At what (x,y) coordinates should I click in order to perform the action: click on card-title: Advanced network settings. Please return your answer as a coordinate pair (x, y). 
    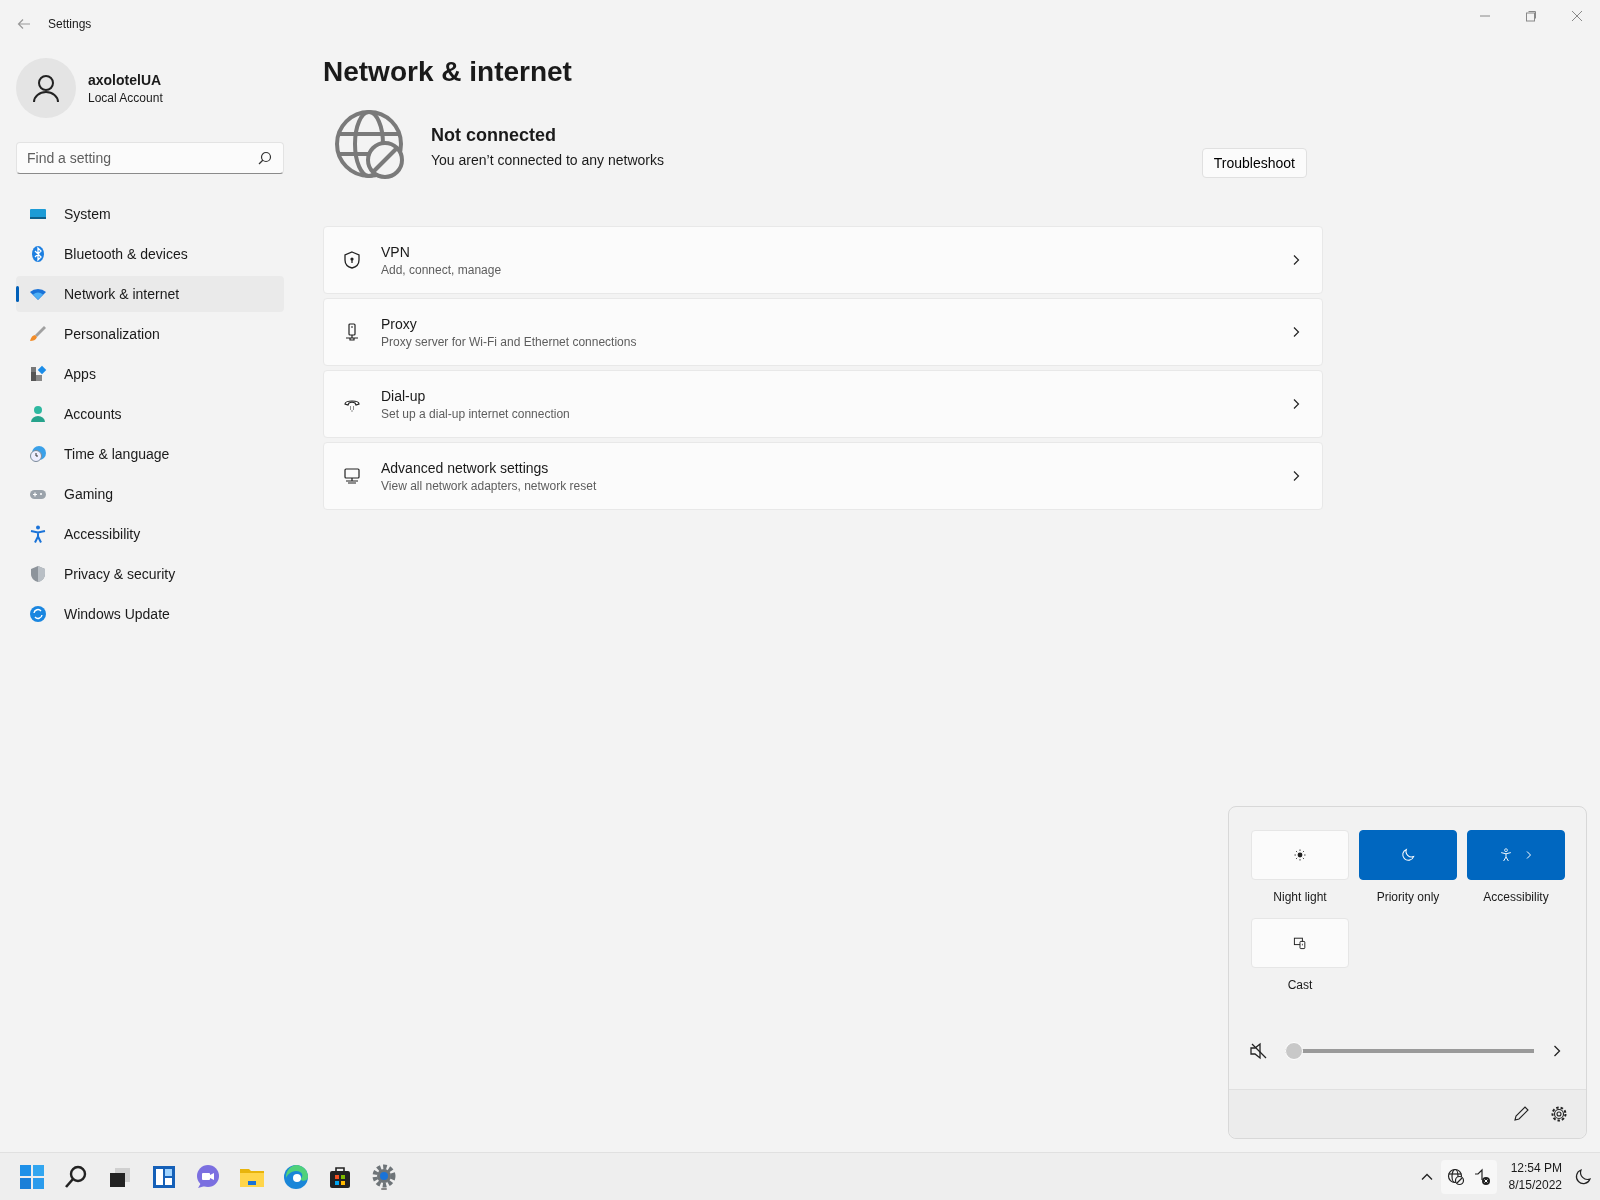
    Looking at the image, I should click on (465, 467).